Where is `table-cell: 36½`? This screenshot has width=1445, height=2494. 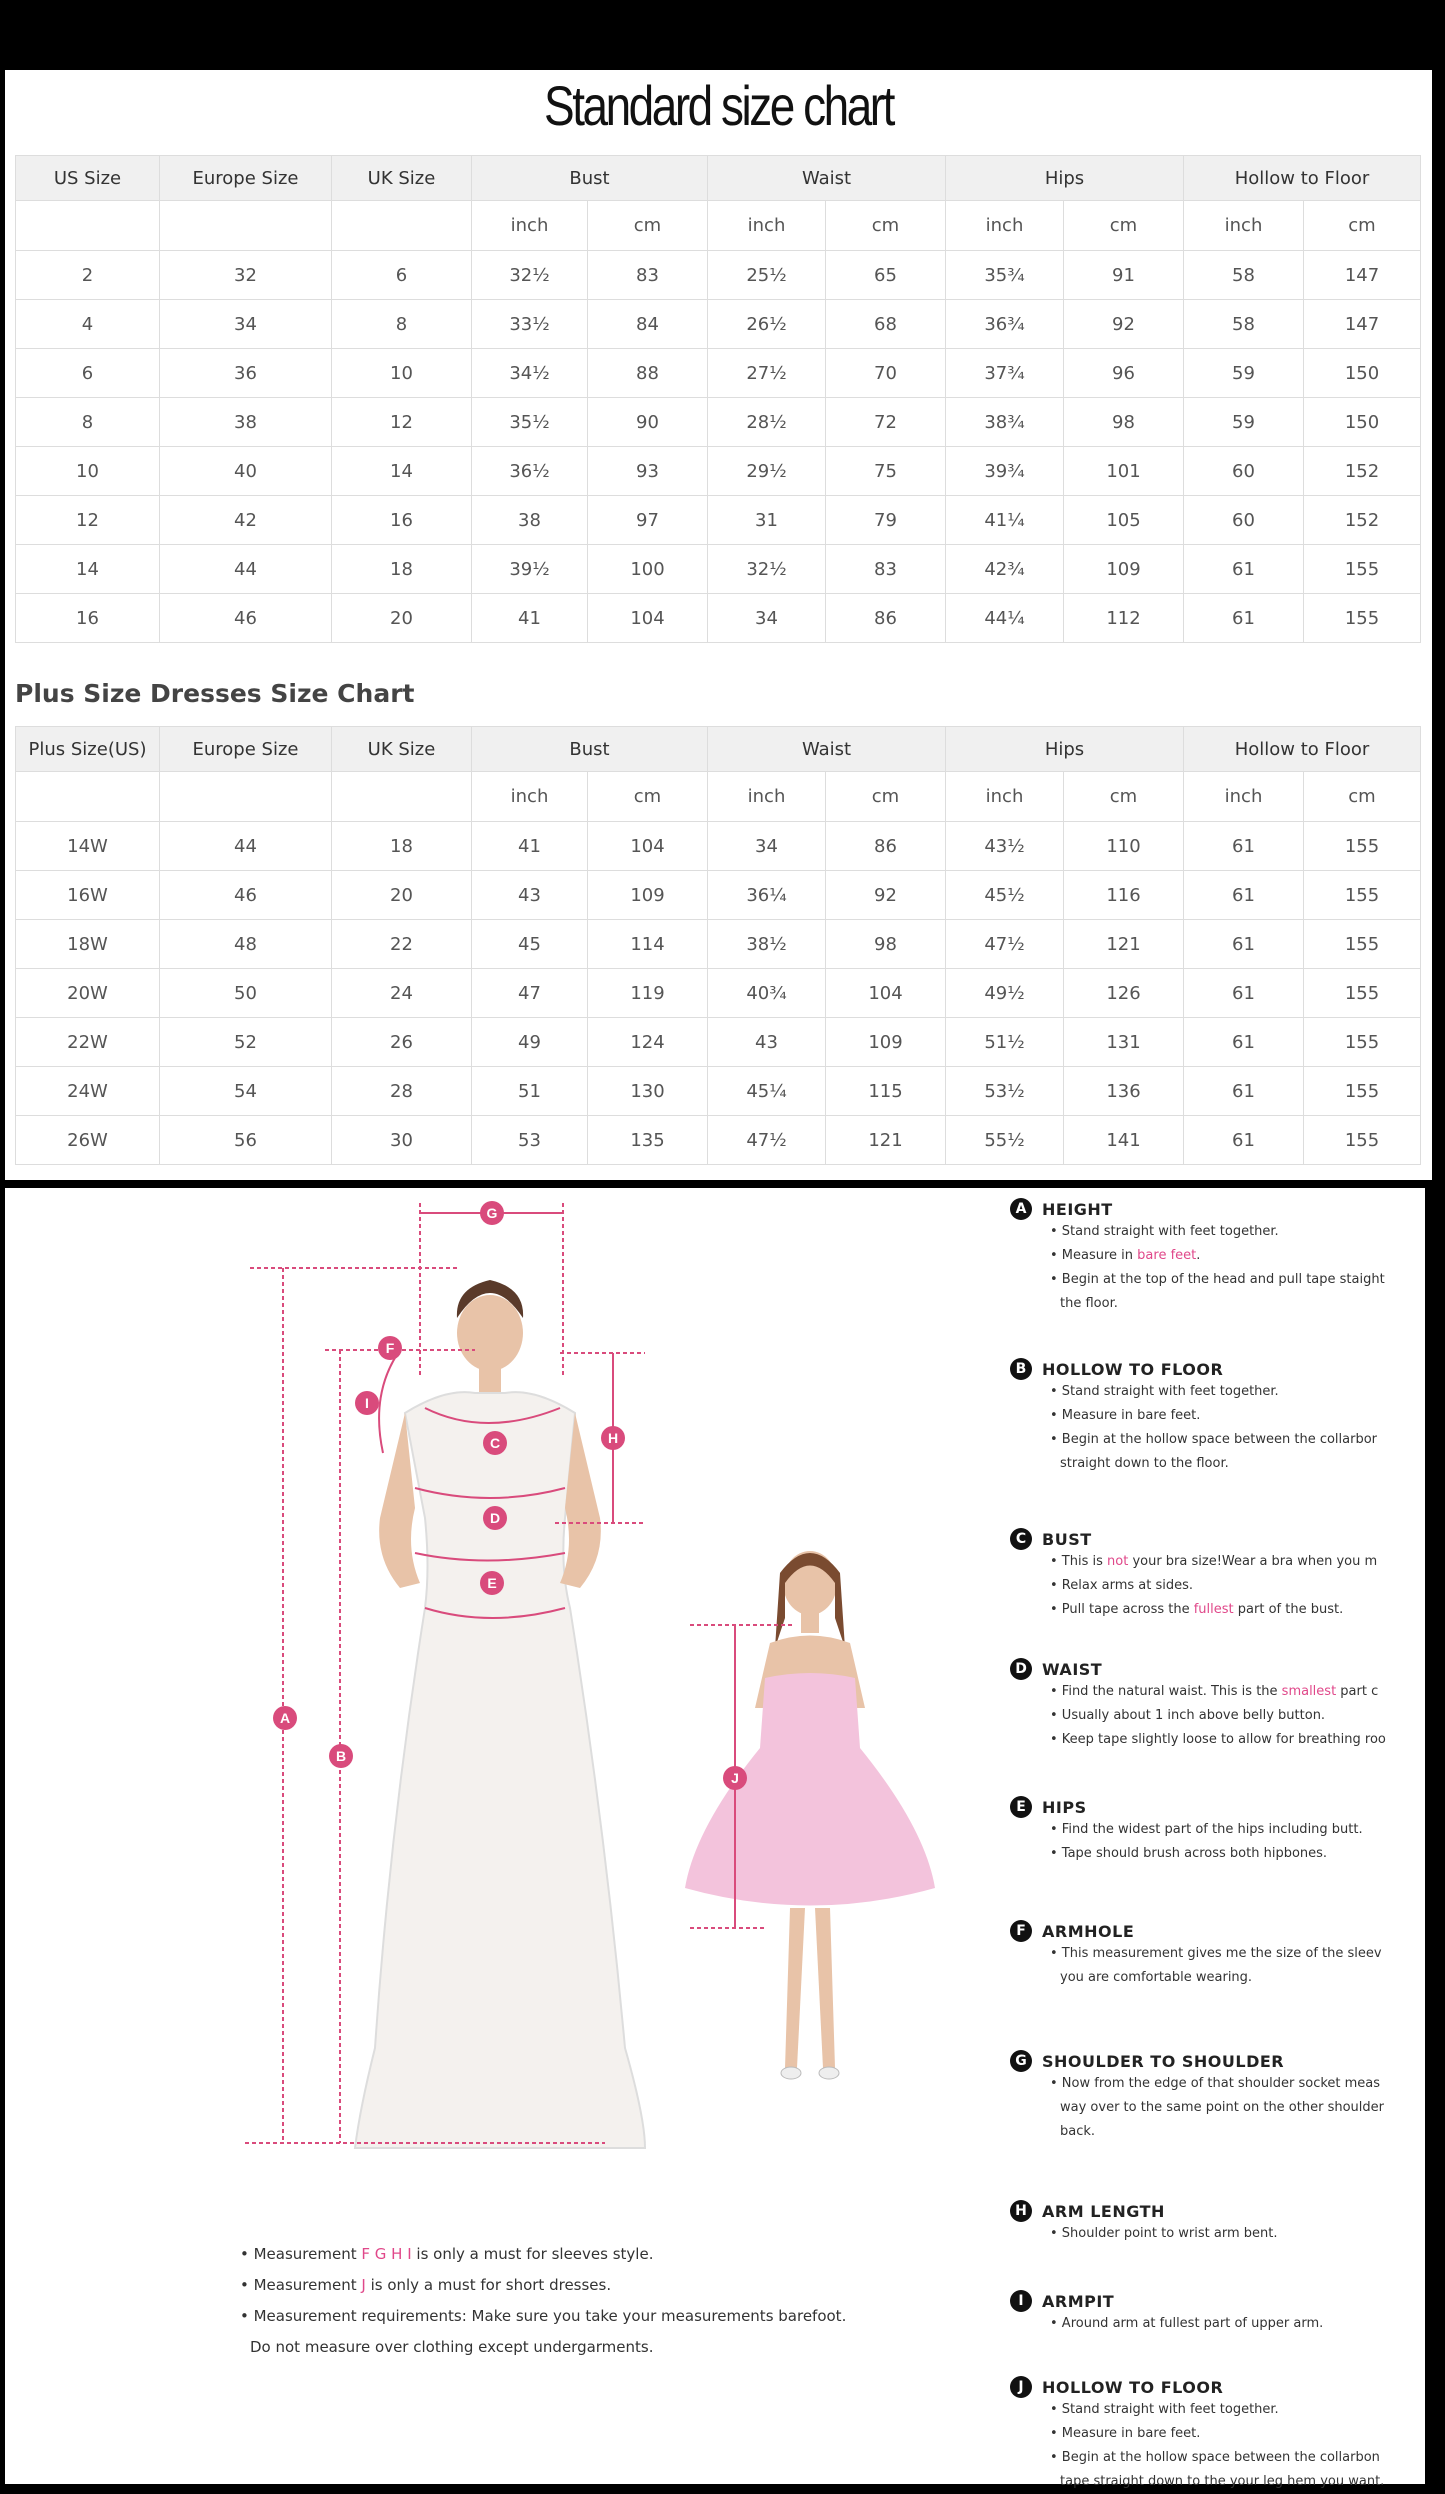 table-cell: 36½ is located at coordinates (529, 471).